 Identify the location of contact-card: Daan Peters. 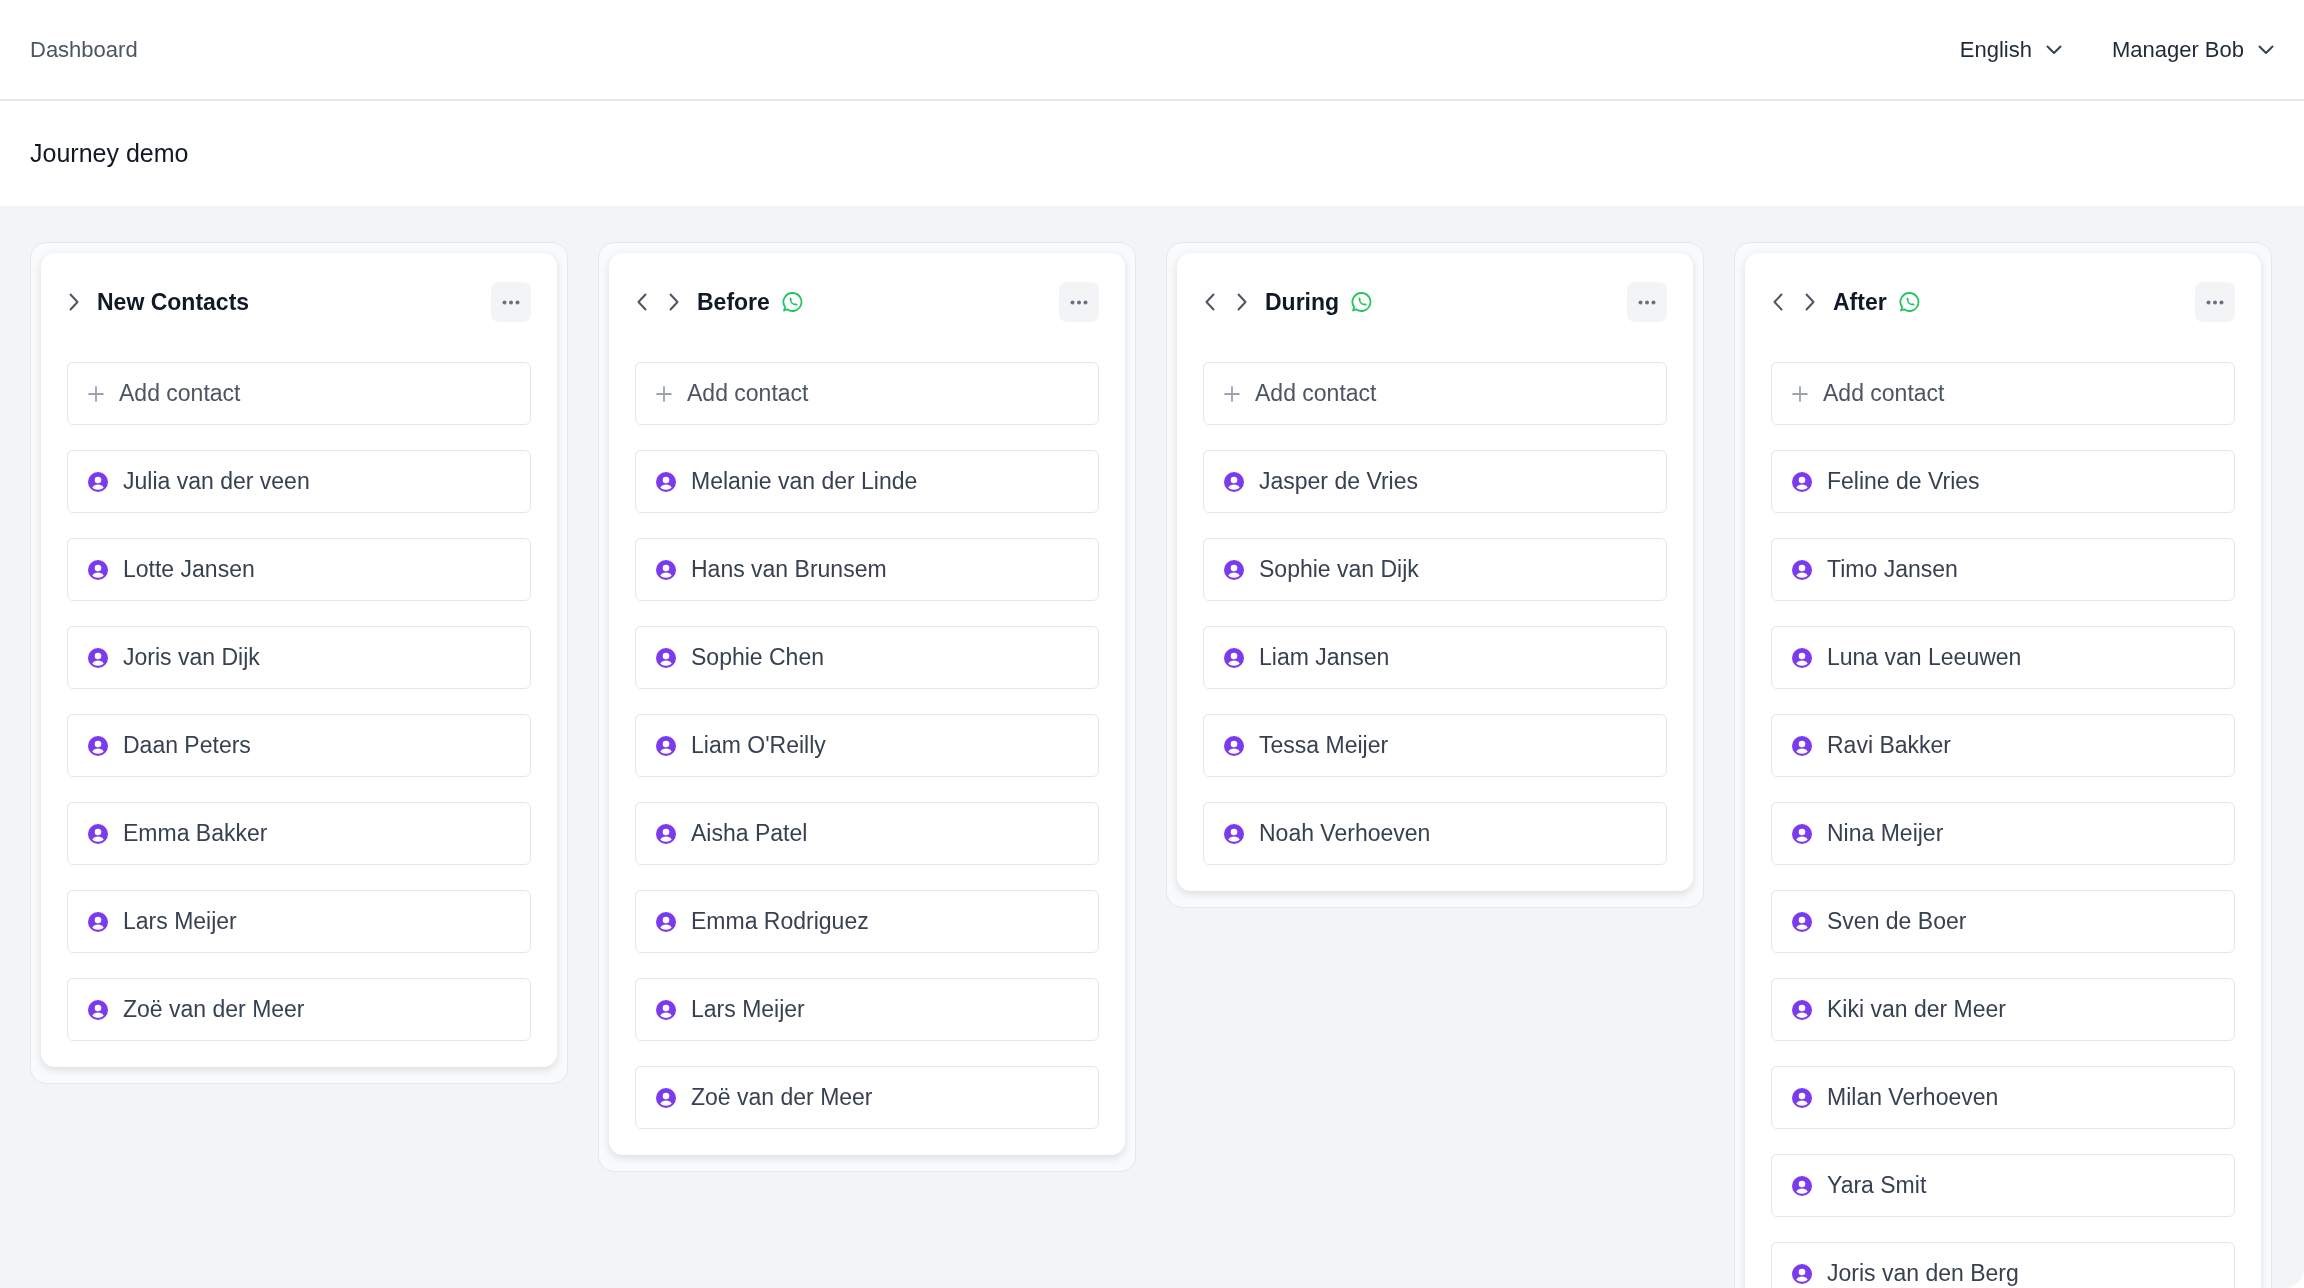
(299, 745).